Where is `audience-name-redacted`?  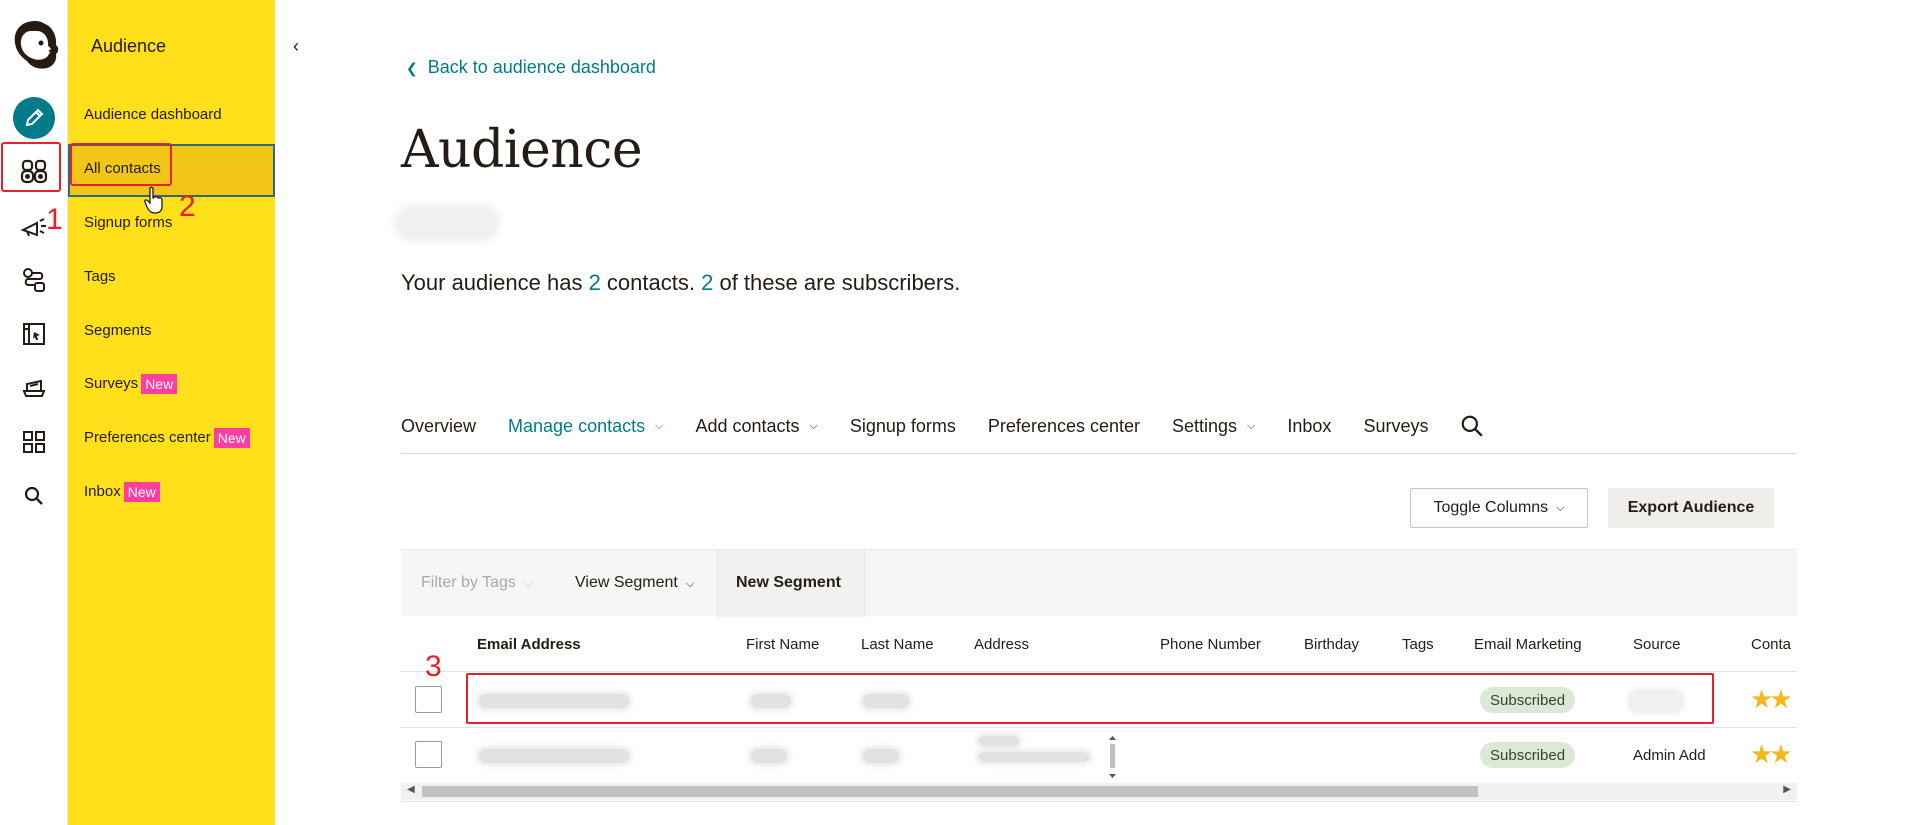 audience-name-redacted is located at coordinates (447, 223).